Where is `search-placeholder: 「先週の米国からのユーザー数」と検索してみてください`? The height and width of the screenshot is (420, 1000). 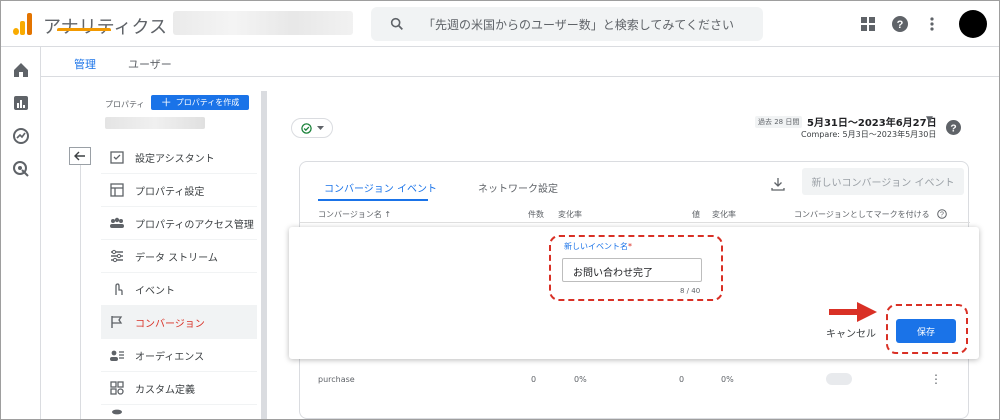 search-placeholder: 「先週の米国からのユーザー数」と検索してみてください is located at coordinates (579, 24).